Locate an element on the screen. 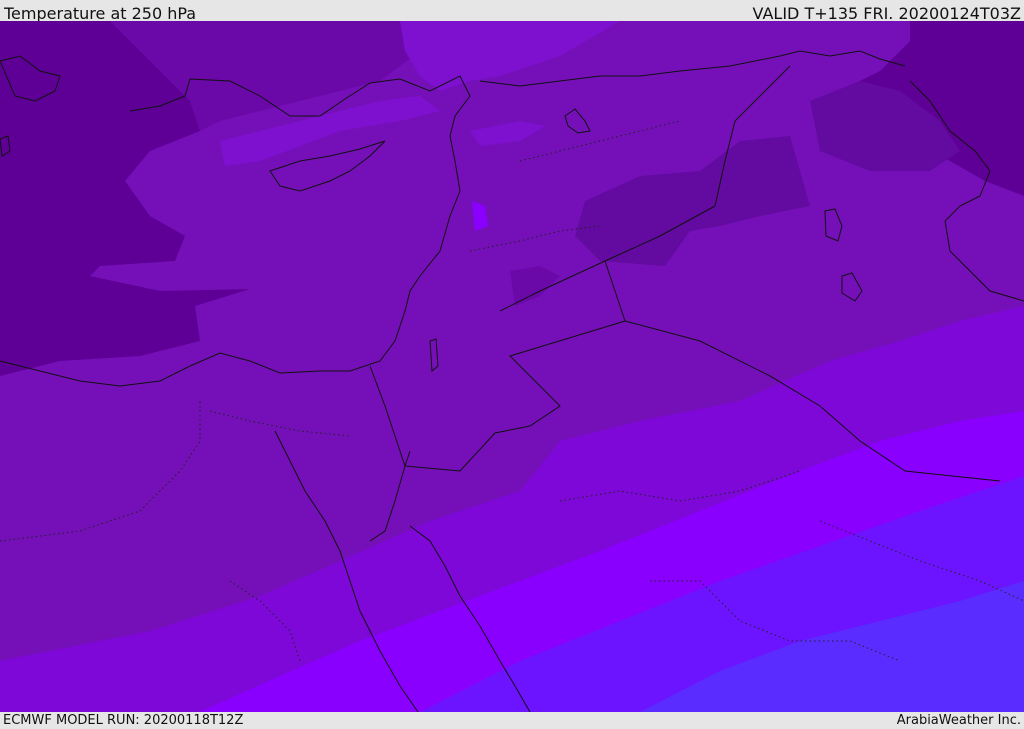 The width and height of the screenshot is (1024, 729). credit-label: ArabiaWeather Inc. is located at coordinates (958, 720).